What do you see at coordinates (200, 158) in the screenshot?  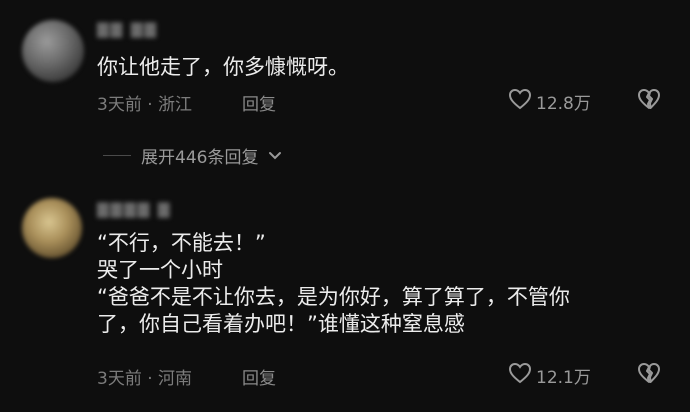 I see `expand-replies-label: 展开446条回复` at bounding box center [200, 158].